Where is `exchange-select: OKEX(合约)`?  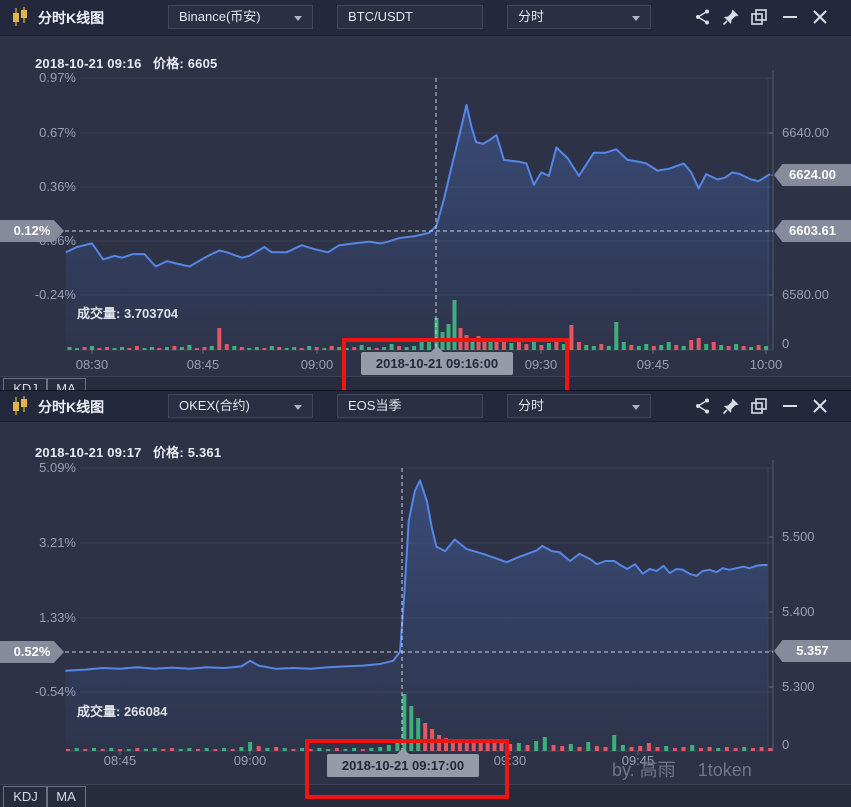 exchange-select: OKEX(合约) is located at coordinates (240, 406).